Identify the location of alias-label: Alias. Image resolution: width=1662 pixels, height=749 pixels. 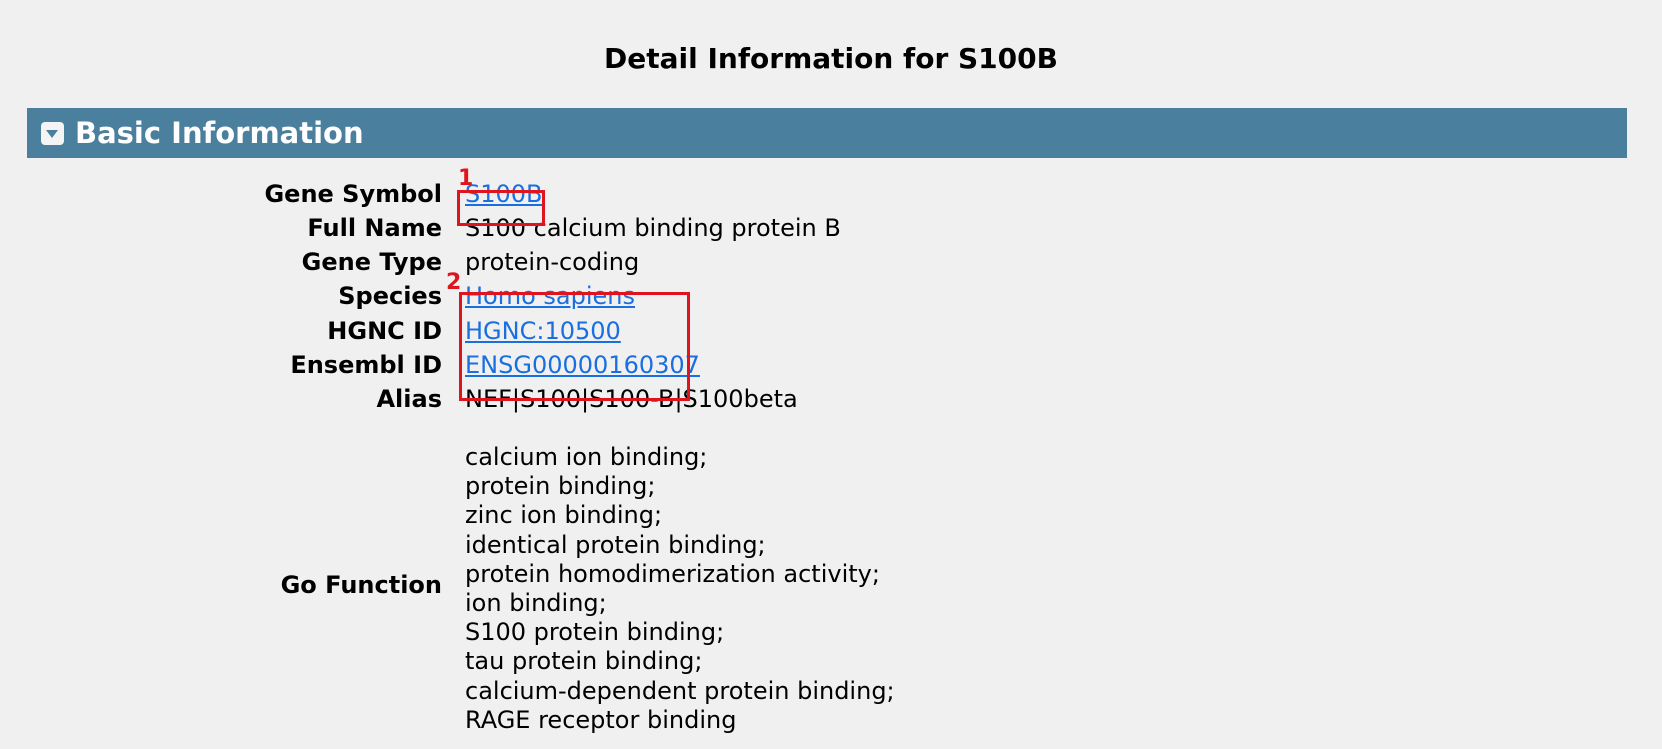
(409, 399).